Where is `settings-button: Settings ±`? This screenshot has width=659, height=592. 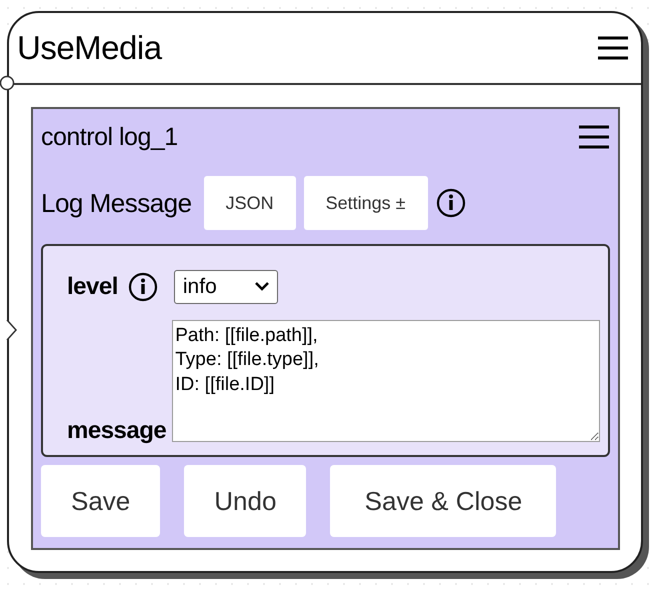
settings-button: Settings ± is located at coordinates (366, 203).